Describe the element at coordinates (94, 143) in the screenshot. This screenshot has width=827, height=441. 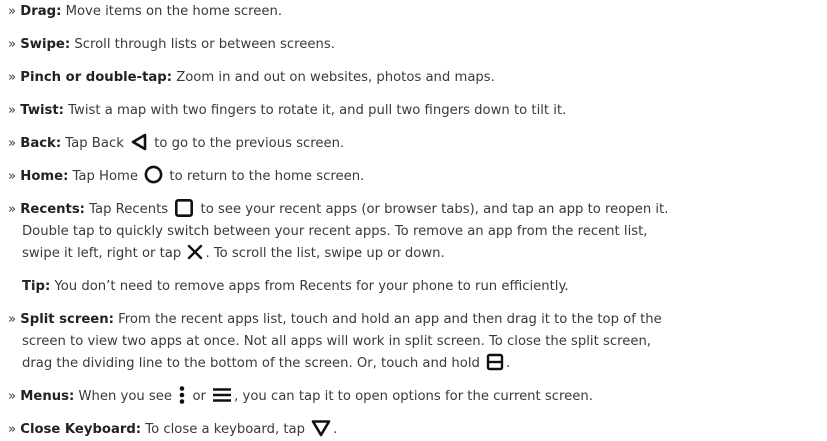
I see `item-text: Tap Back` at that location.